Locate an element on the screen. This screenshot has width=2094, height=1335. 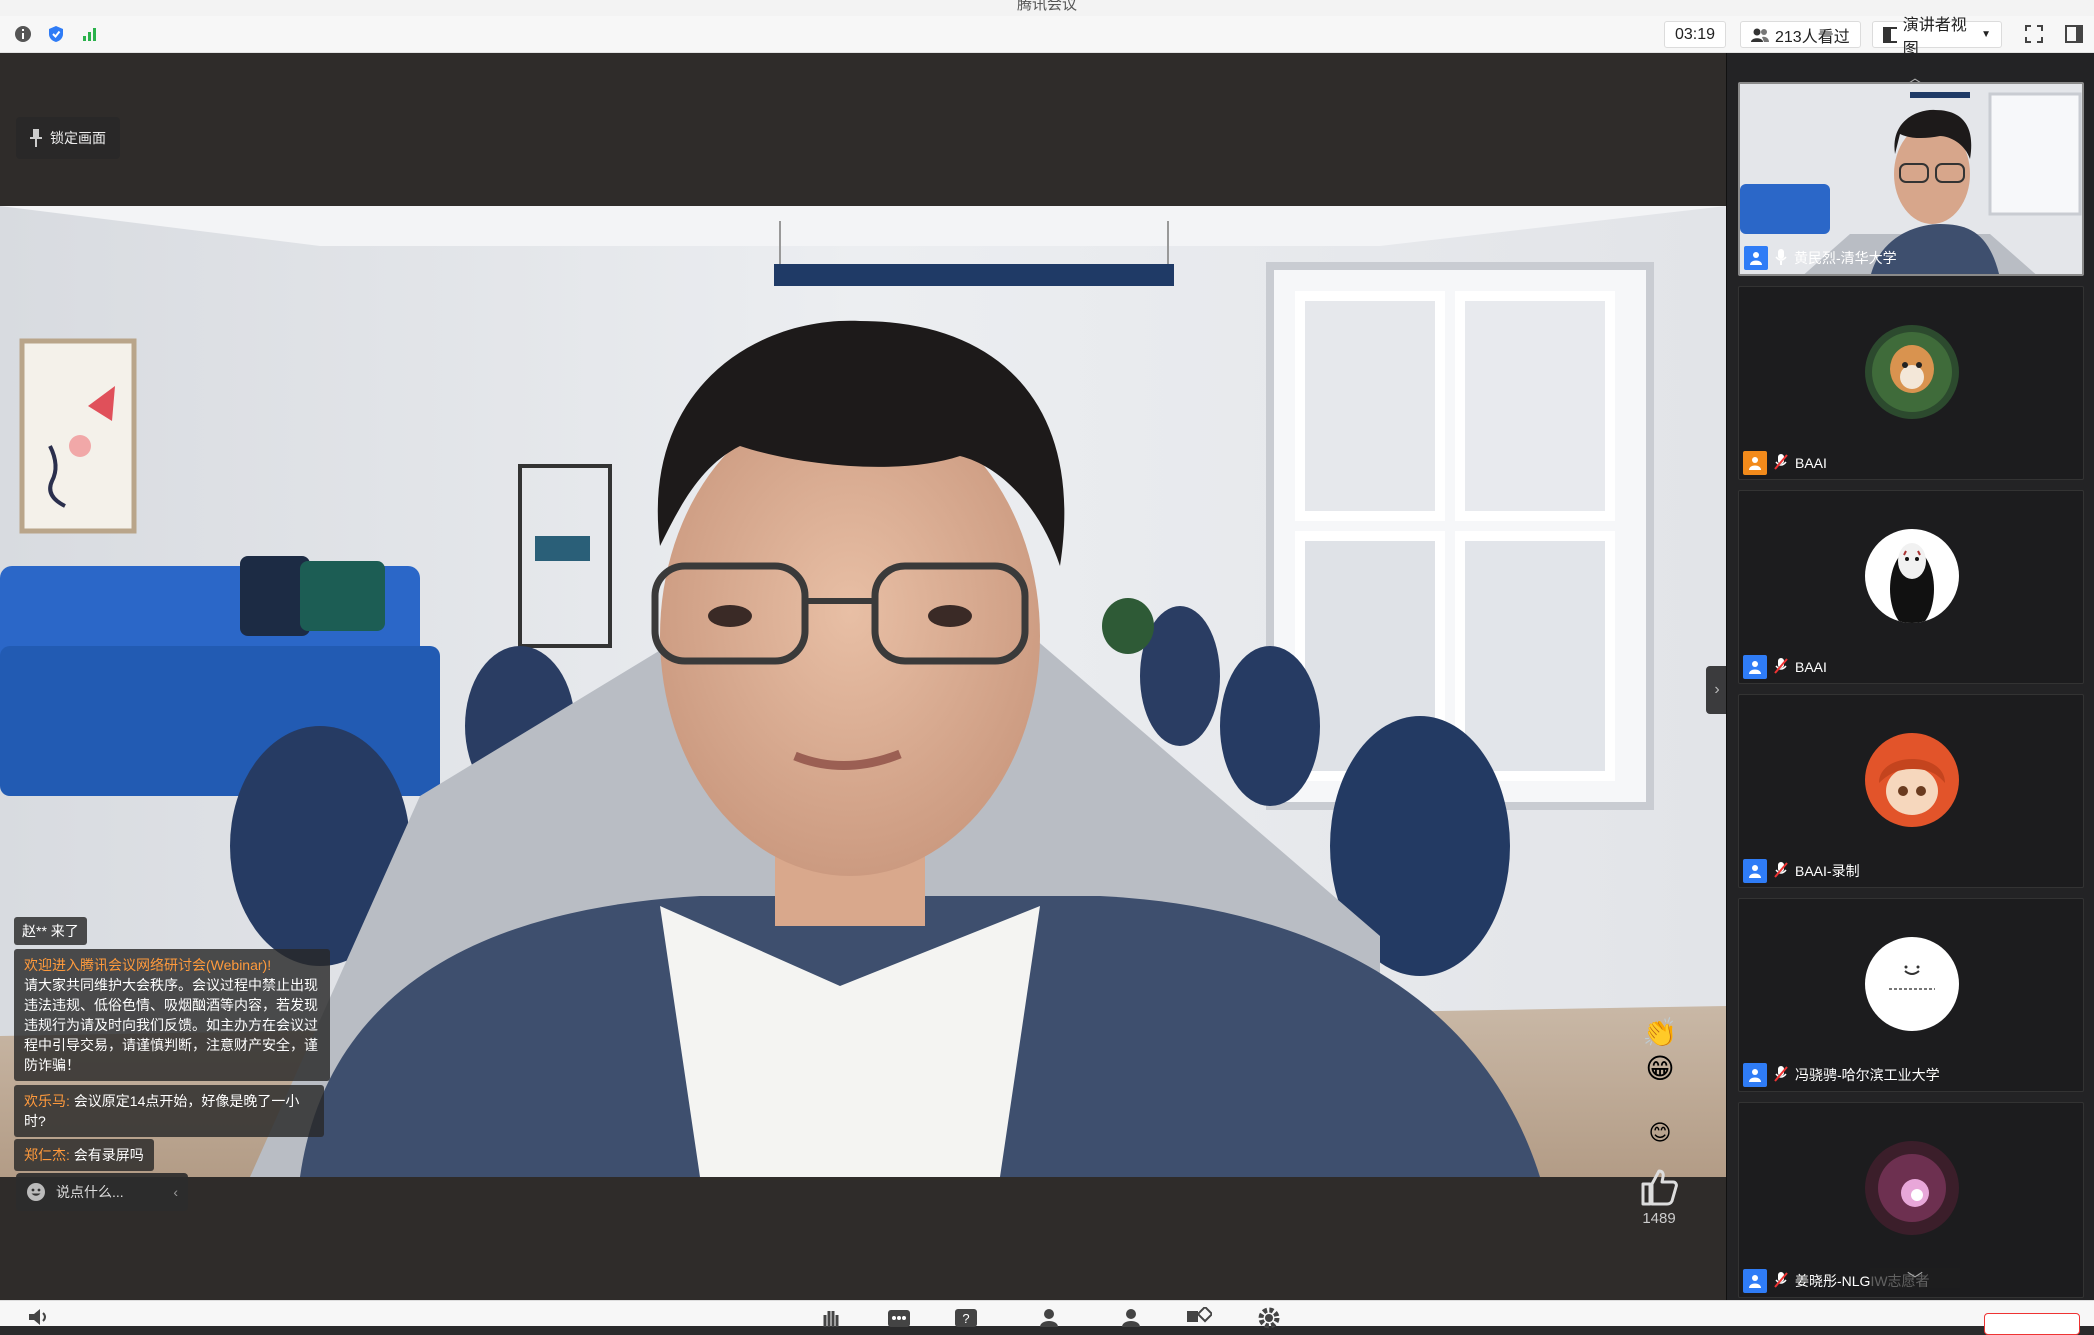
chat-input: 说点什么... ‹ is located at coordinates (102, 1192).